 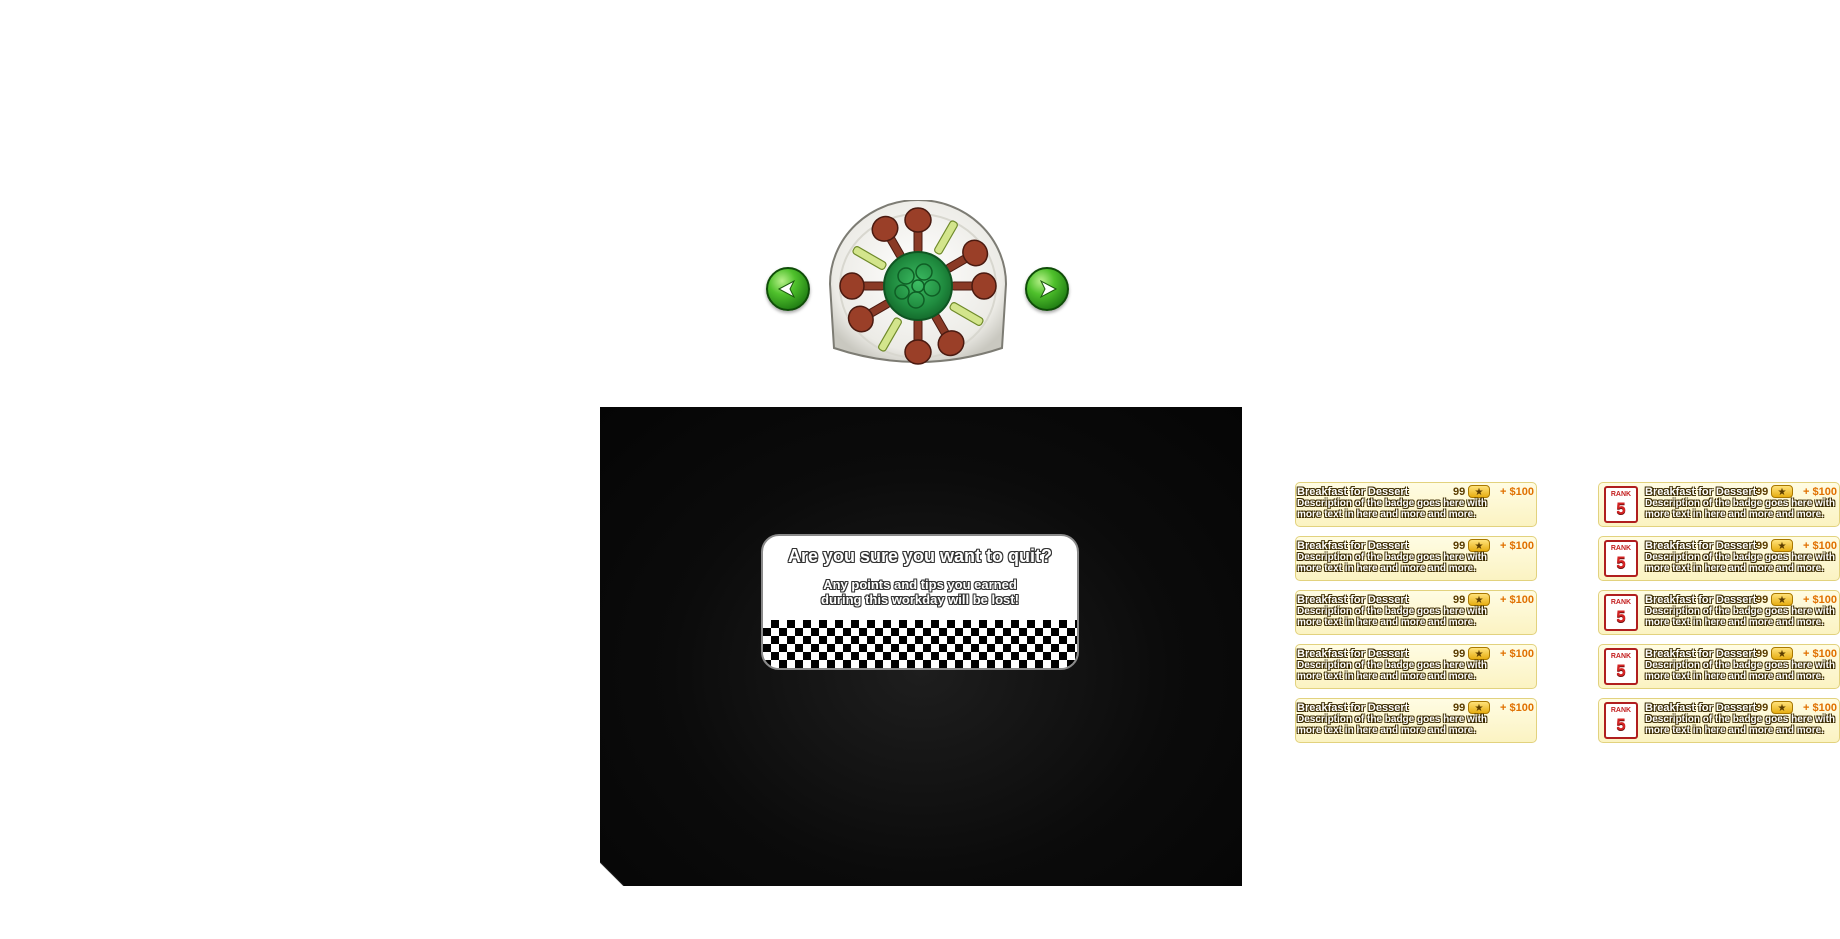 I want to click on previous-plate-button, so click(x=788, y=289).